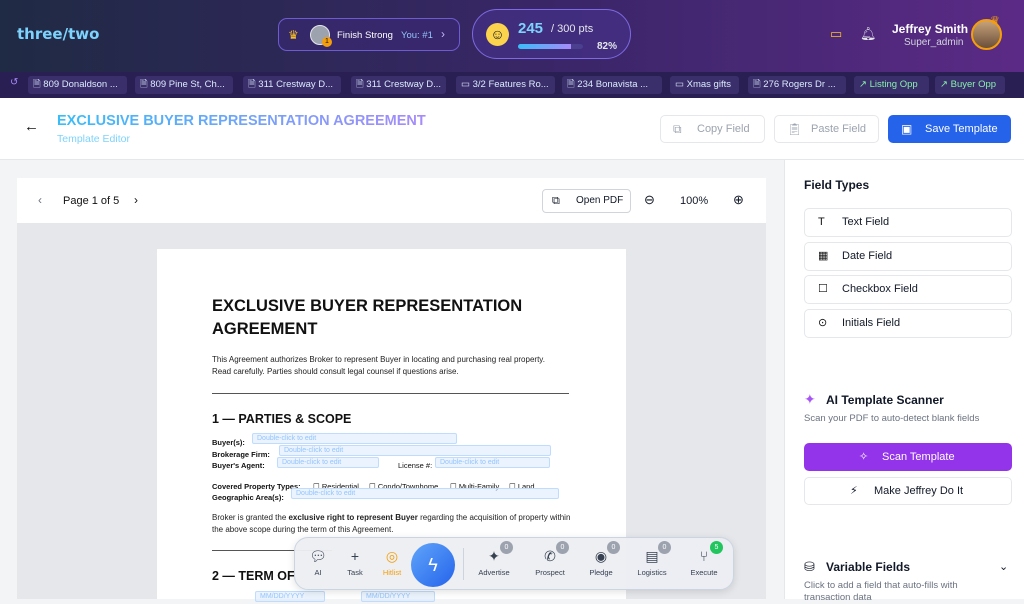  Describe the element at coordinates (708, 84) in the screenshot. I see `recent-tab-label: Xmas gifts` at that location.